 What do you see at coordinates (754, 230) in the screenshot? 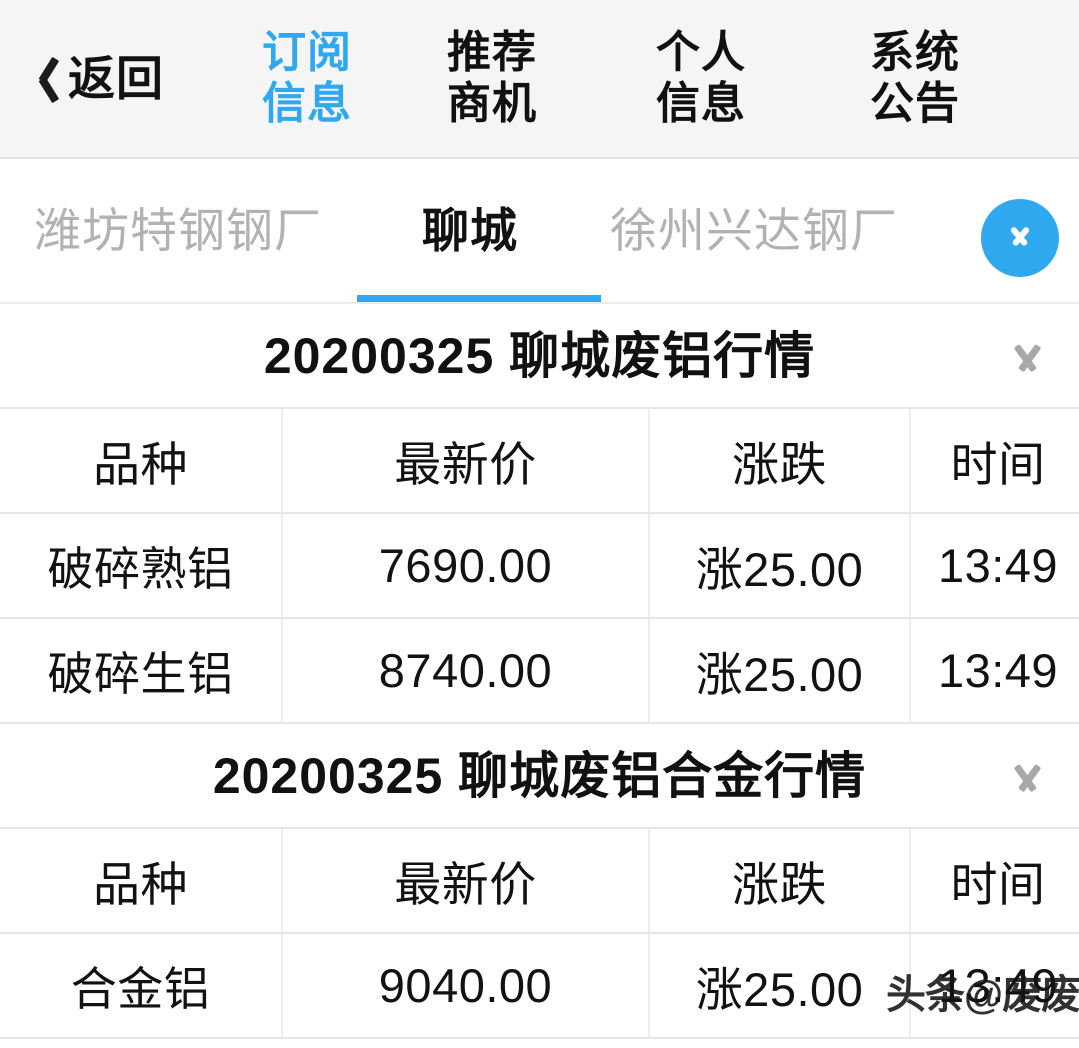
I see `tab-xuzhou-xingda-steel: 徐州兴达钢厂` at bounding box center [754, 230].